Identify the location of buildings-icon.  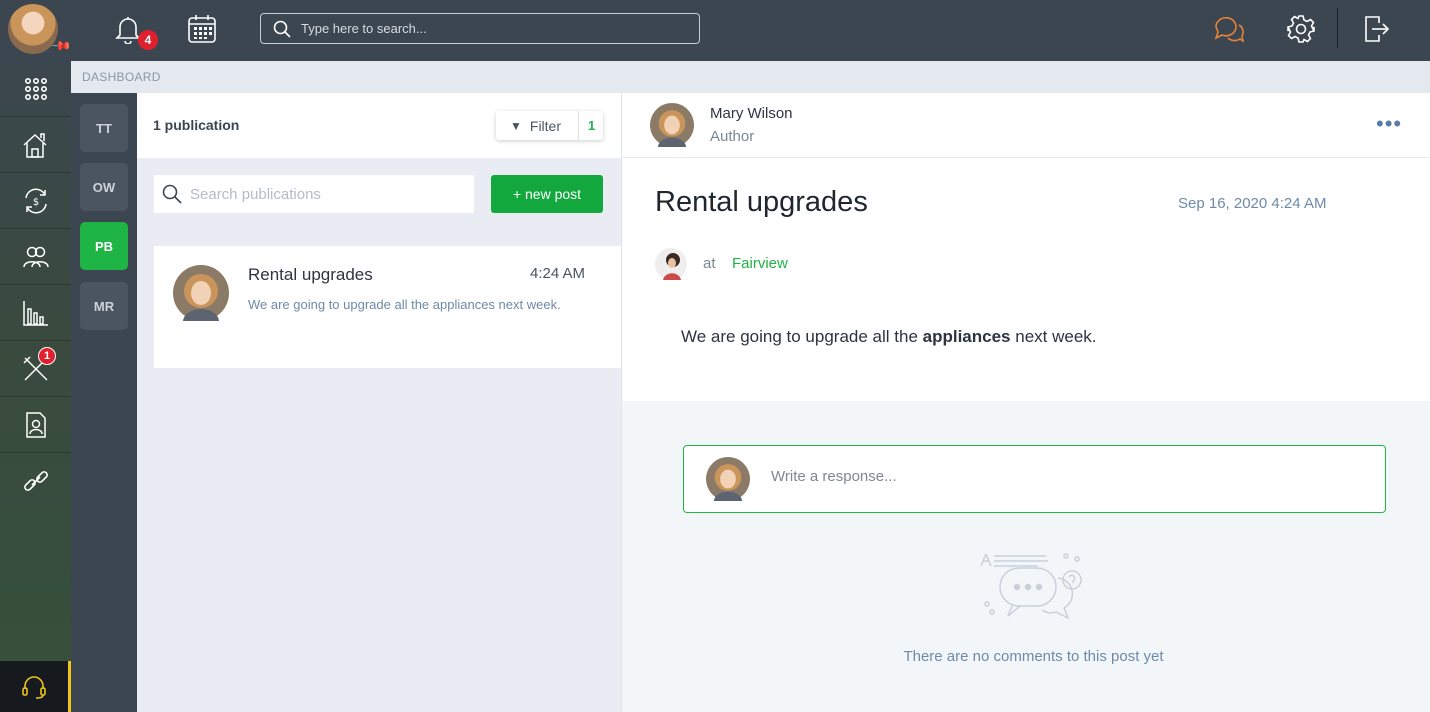
(34, 145).